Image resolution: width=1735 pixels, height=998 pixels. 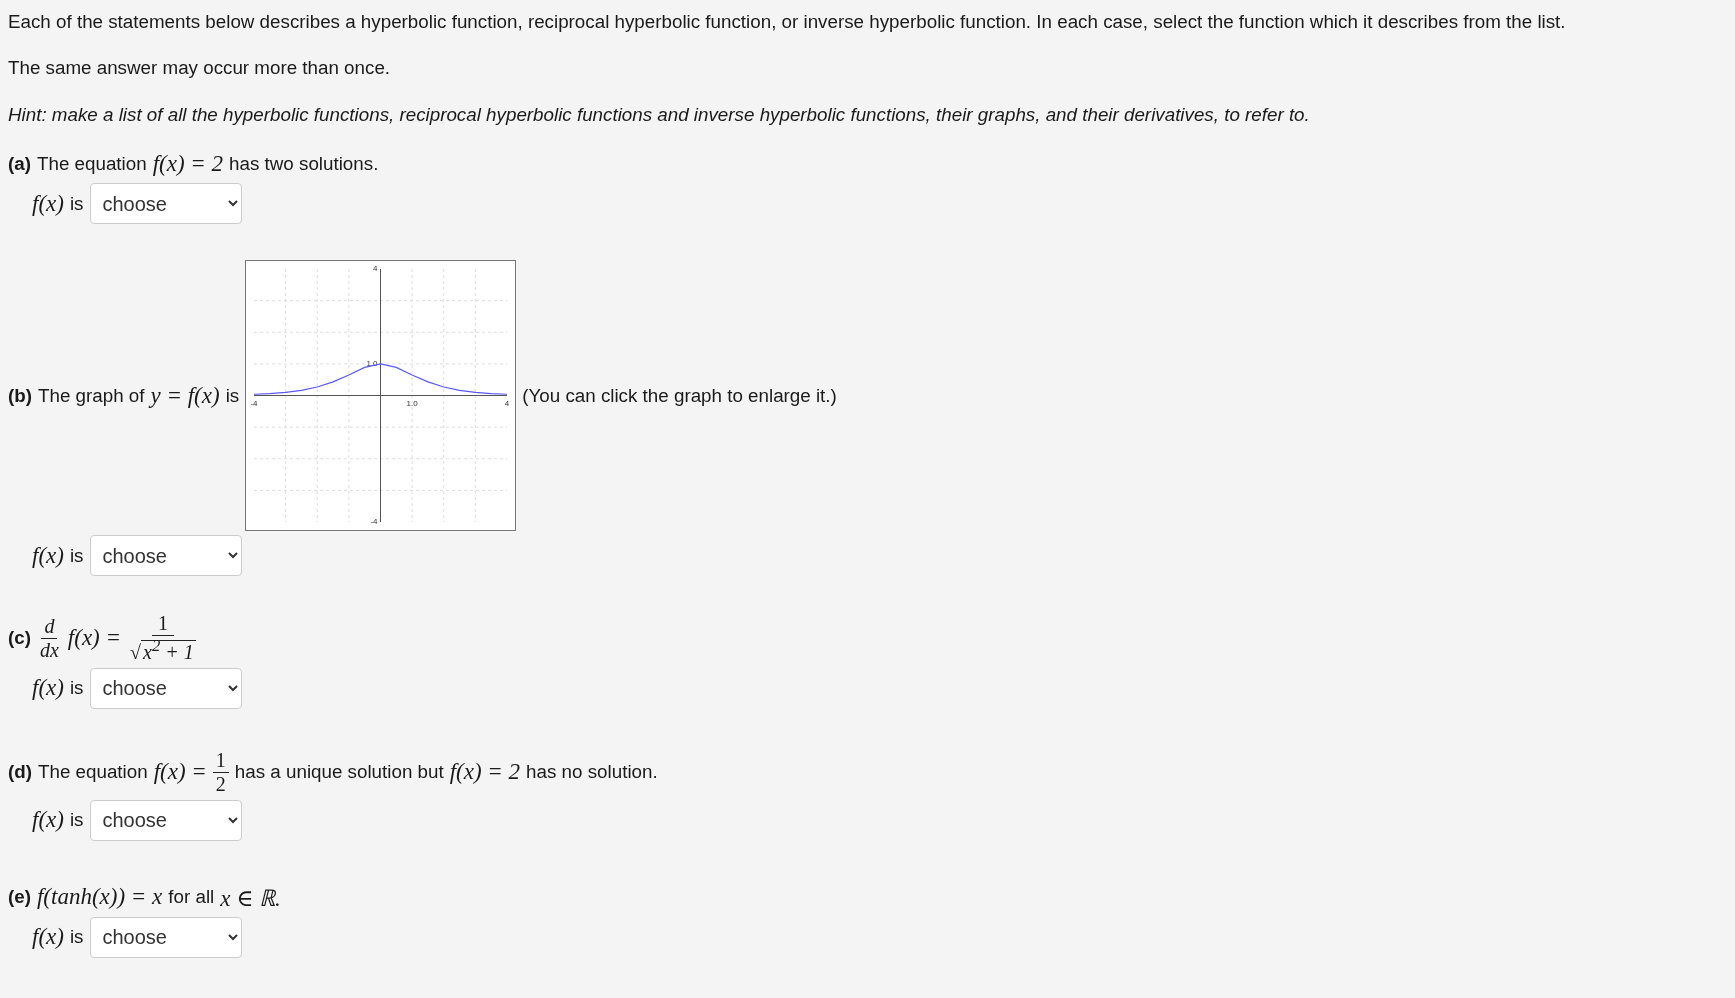 What do you see at coordinates (19, 896) in the screenshot?
I see `question-label: (e)` at bounding box center [19, 896].